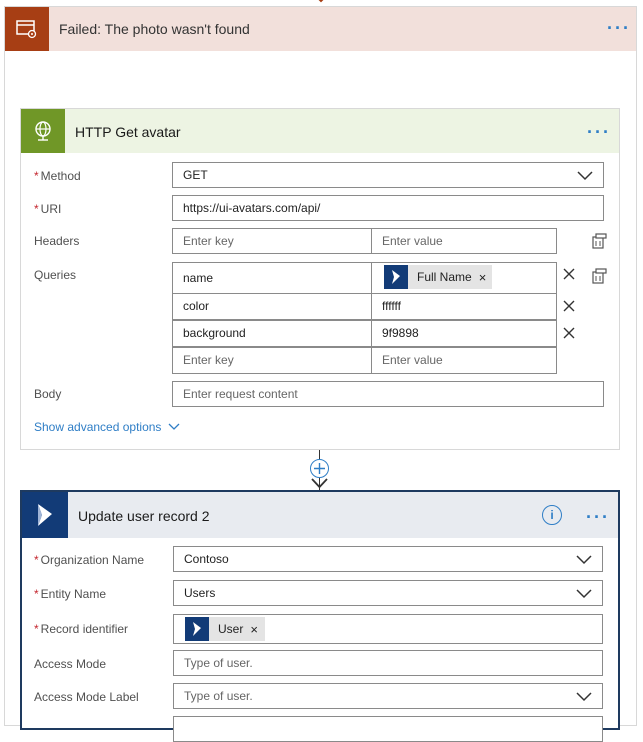 The width and height of the screenshot is (643, 742). I want to click on next-field-input, so click(388, 729).